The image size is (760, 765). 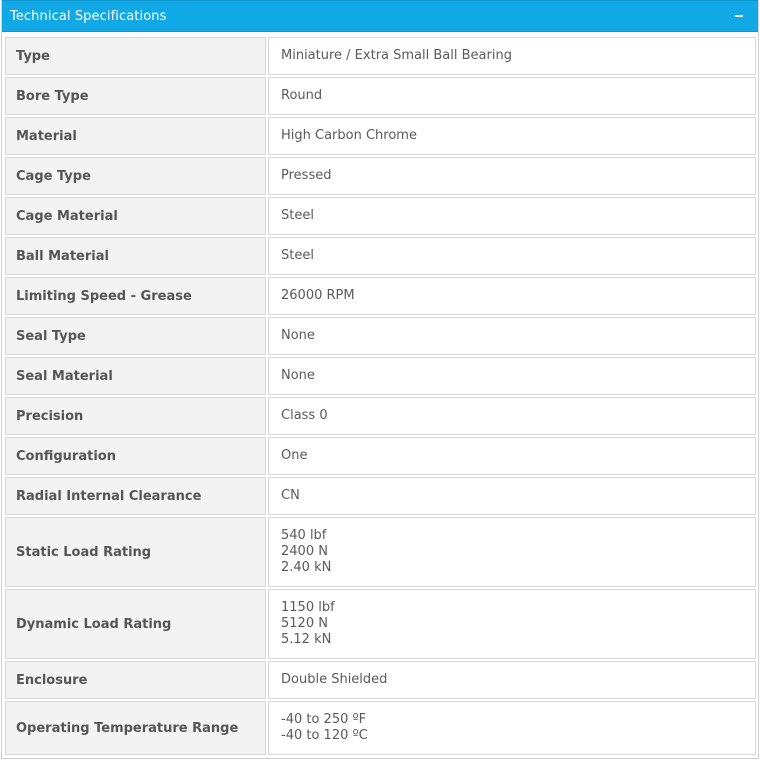 What do you see at coordinates (135, 496) in the screenshot?
I see `spec-label: Radial Internal Clearance` at bounding box center [135, 496].